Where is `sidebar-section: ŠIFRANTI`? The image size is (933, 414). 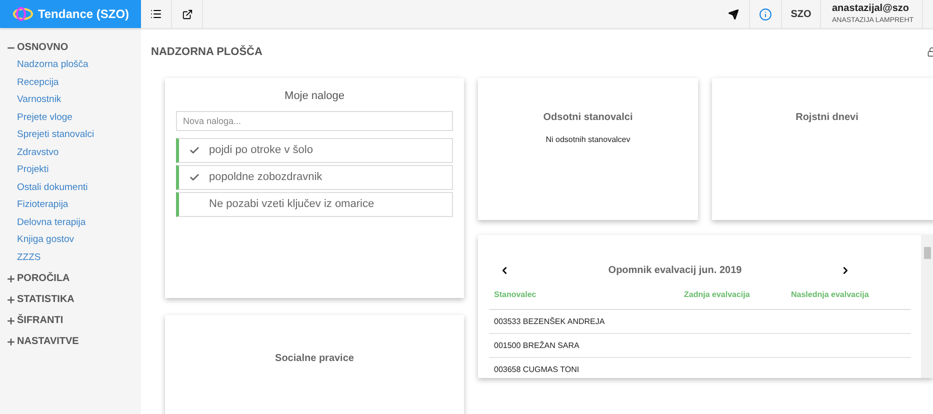
sidebar-section: ŠIFRANTI is located at coordinates (73, 320).